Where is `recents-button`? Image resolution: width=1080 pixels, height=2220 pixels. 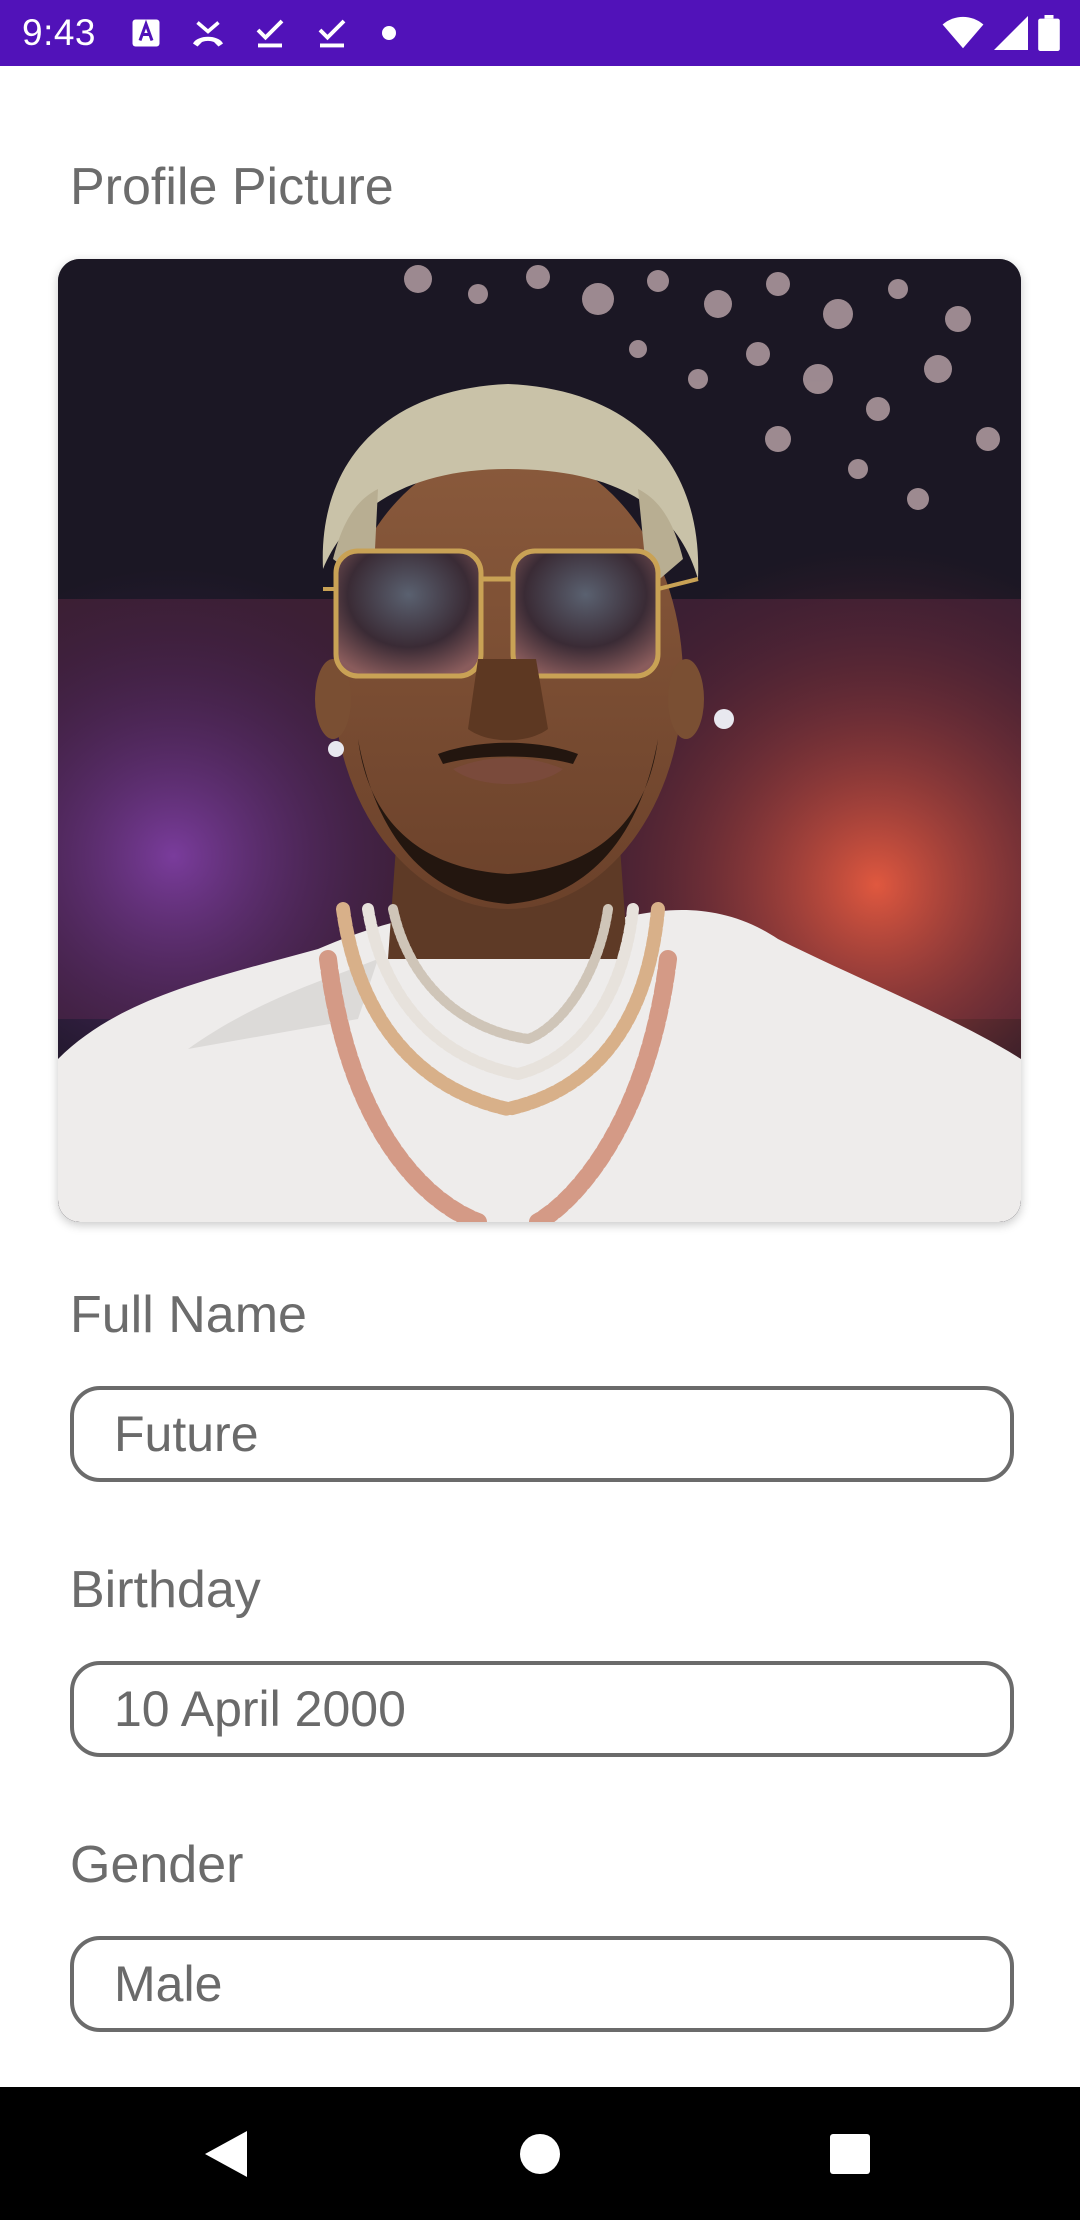
recents-button is located at coordinates (850, 2154).